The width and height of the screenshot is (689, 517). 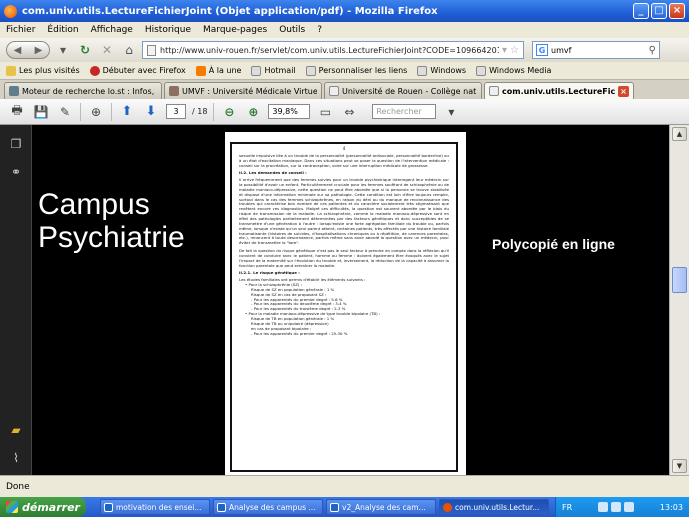 I want to click on search-input: umvf, so click(x=600, y=50).